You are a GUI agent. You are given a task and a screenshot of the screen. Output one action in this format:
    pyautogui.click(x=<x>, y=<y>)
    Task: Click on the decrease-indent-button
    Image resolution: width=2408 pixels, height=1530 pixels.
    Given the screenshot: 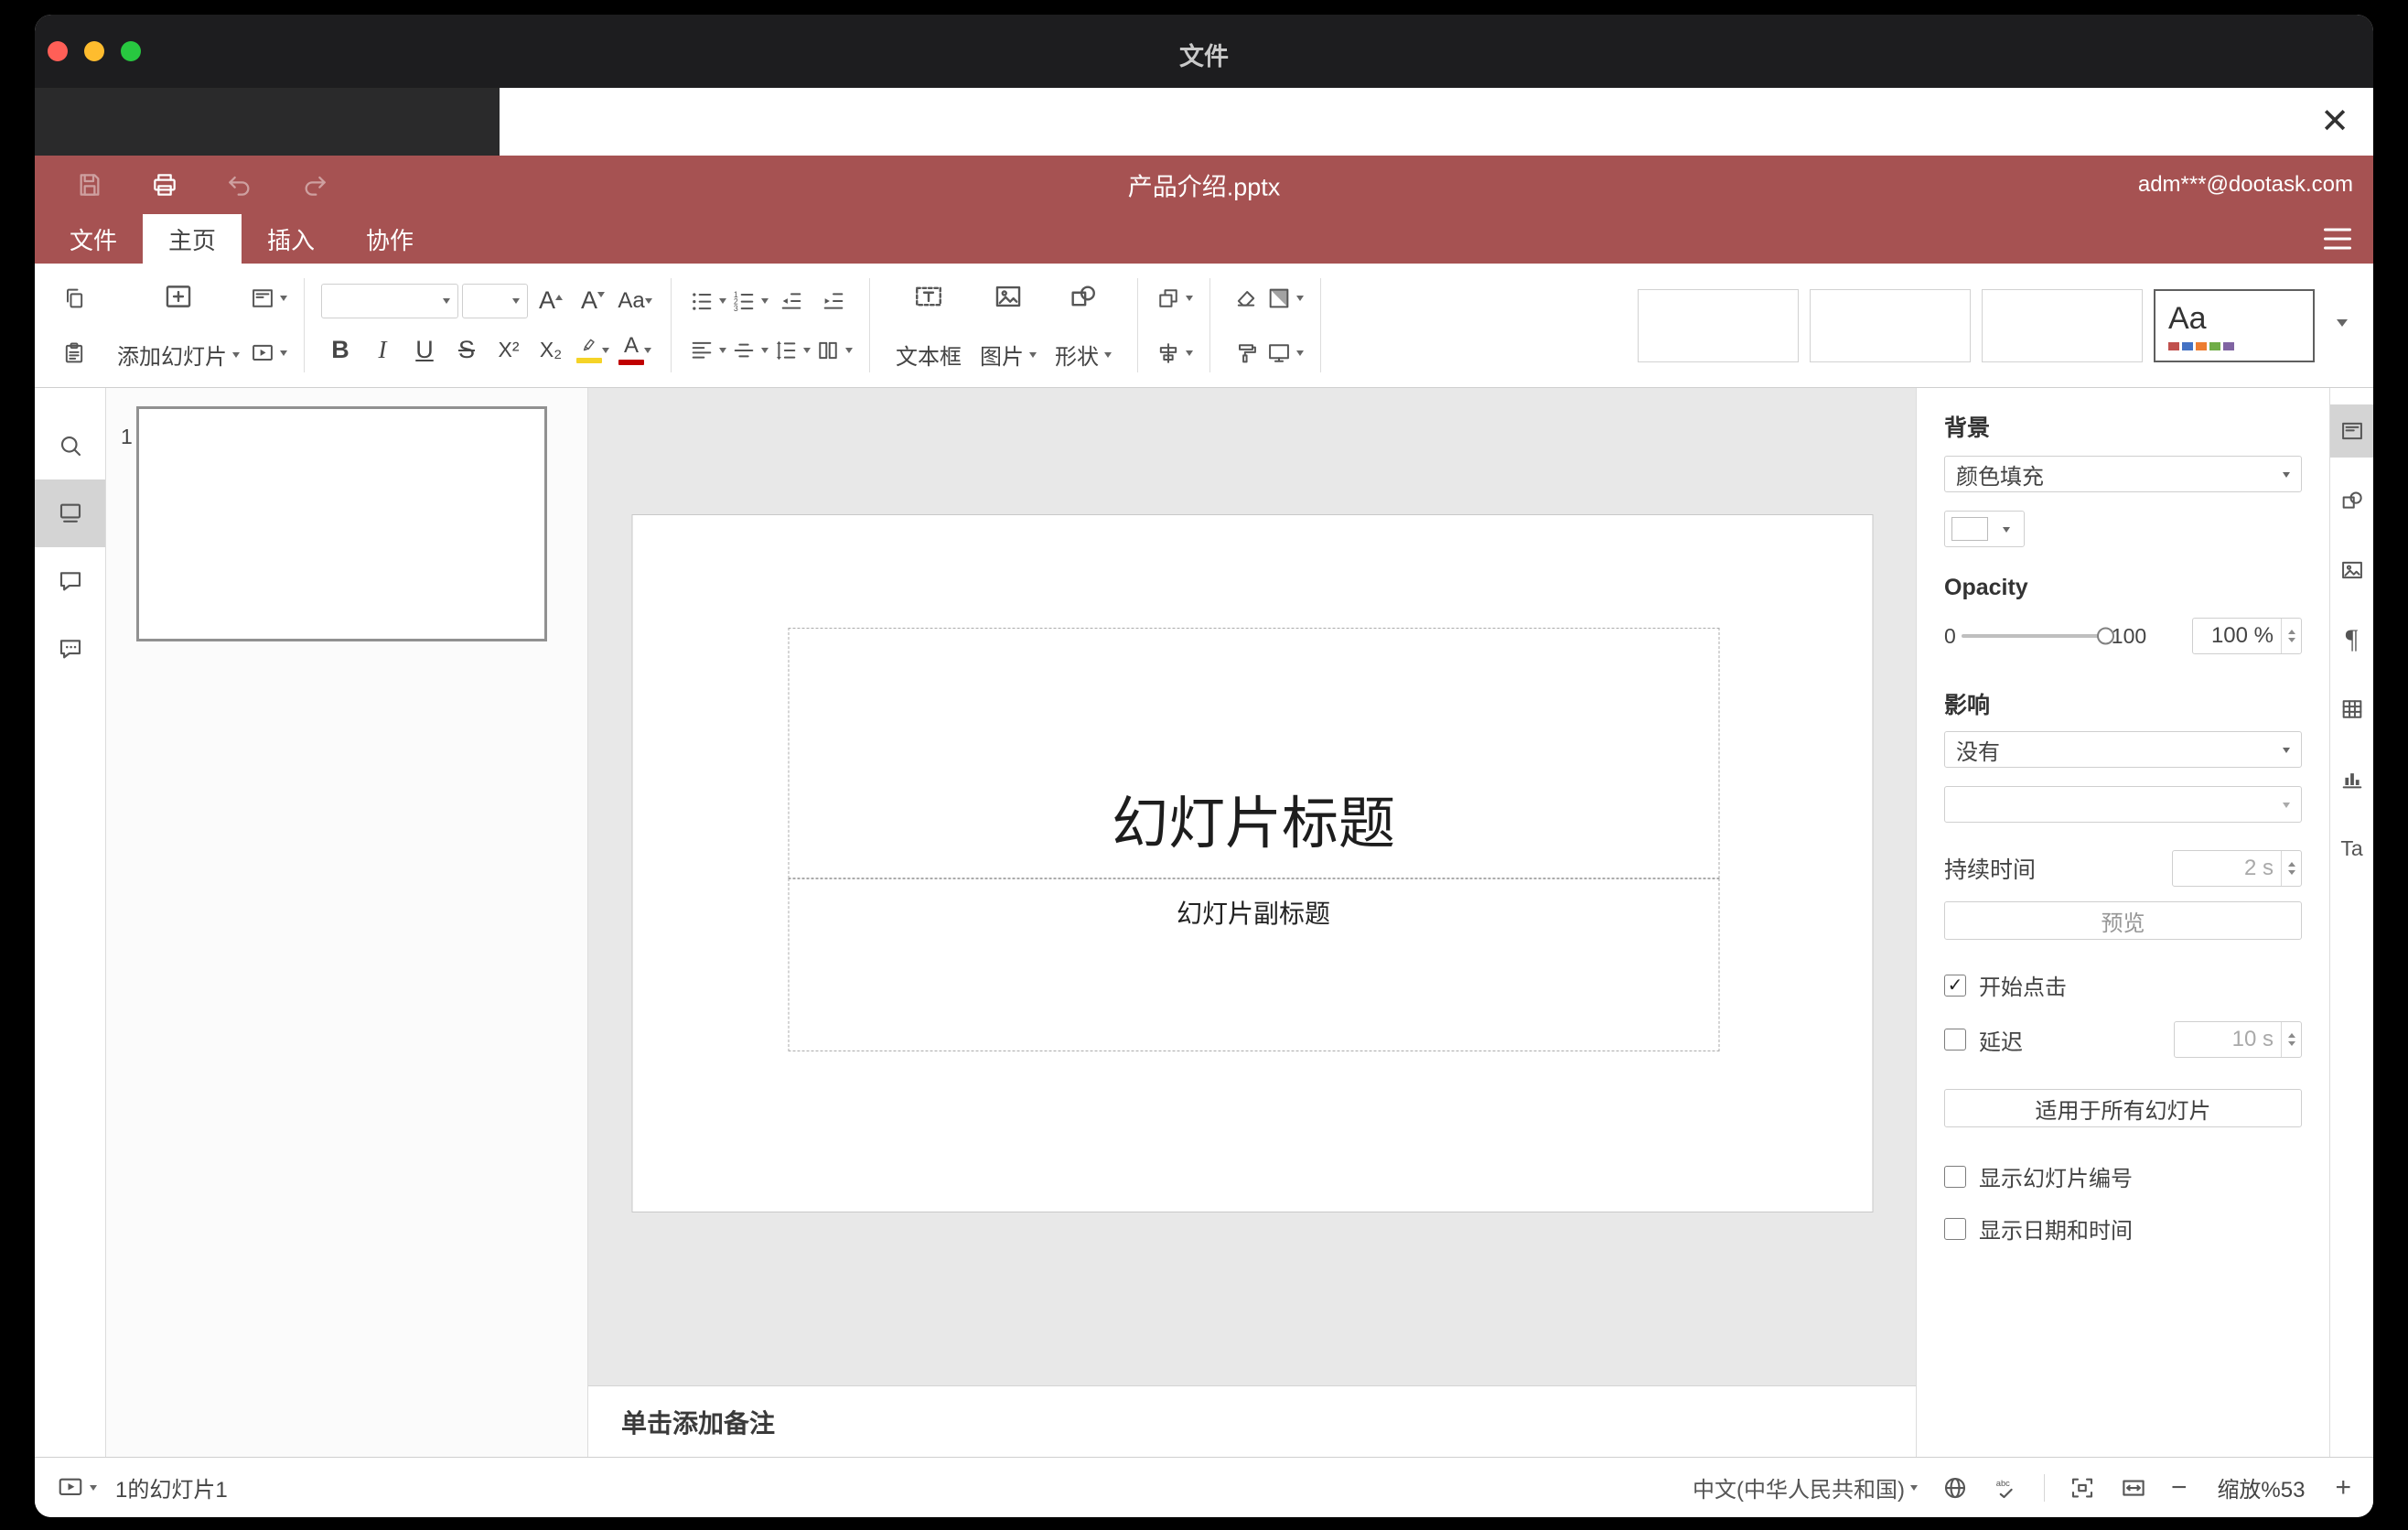 What is the action you would take?
    pyautogui.click(x=791, y=301)
    